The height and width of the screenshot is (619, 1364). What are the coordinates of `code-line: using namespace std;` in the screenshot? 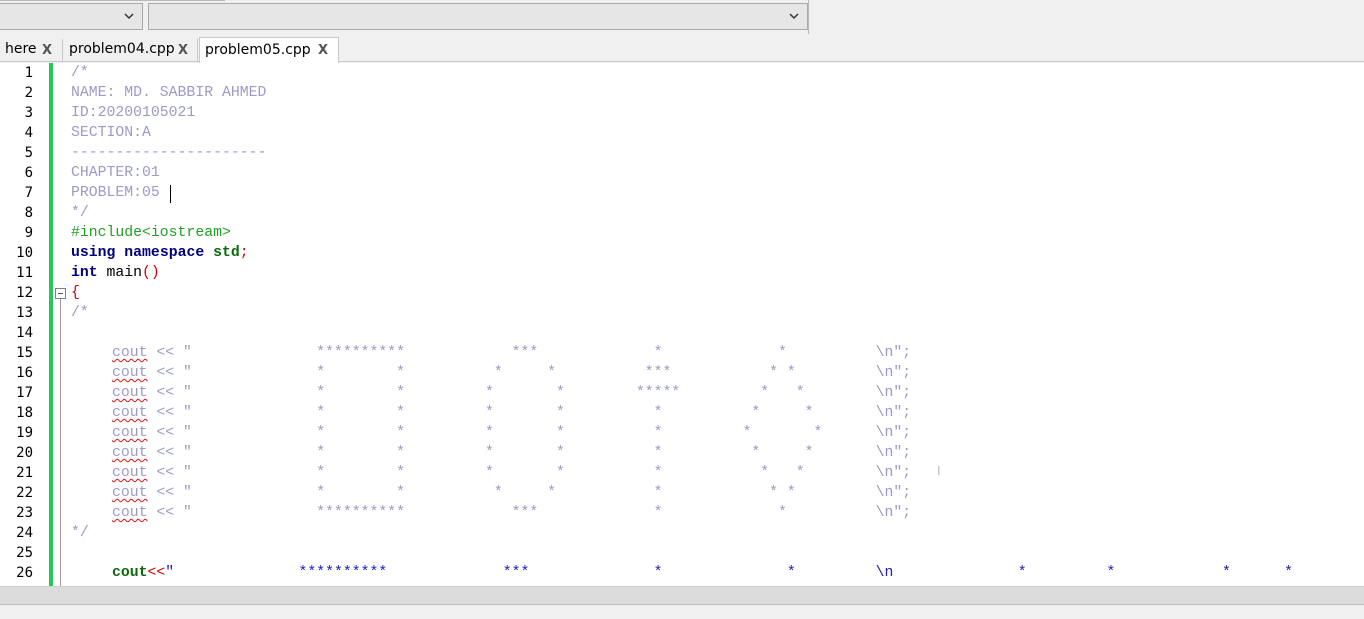 It's located at (160, 253).